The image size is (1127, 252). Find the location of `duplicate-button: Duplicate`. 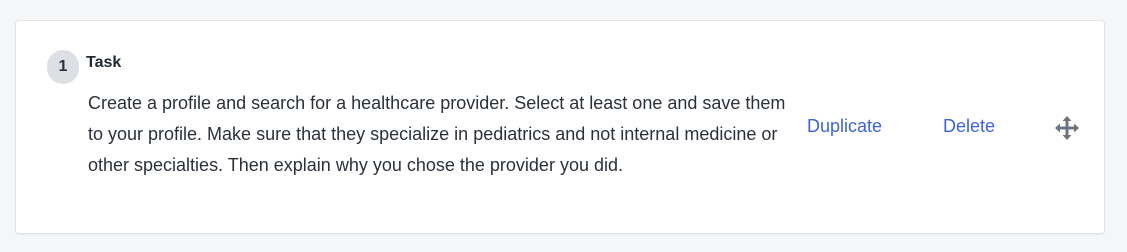

duplicate-button: Duplicate is located at coordinates (844, 126).